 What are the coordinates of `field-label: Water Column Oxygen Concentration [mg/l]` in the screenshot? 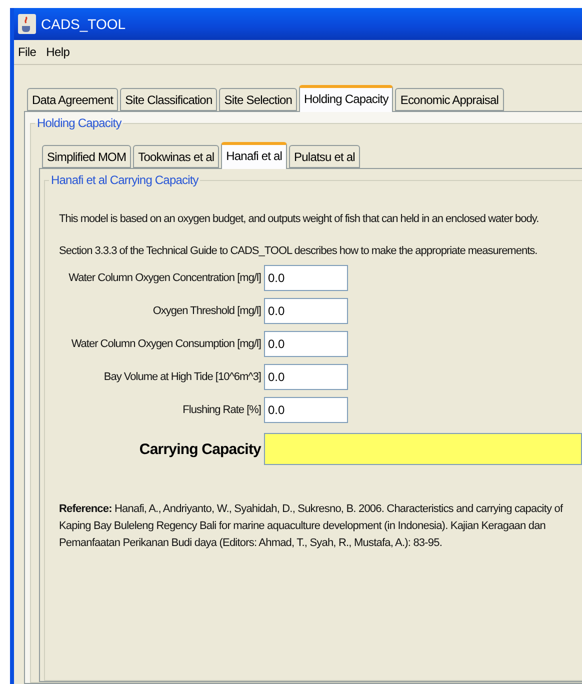 It's located at (164, 278).